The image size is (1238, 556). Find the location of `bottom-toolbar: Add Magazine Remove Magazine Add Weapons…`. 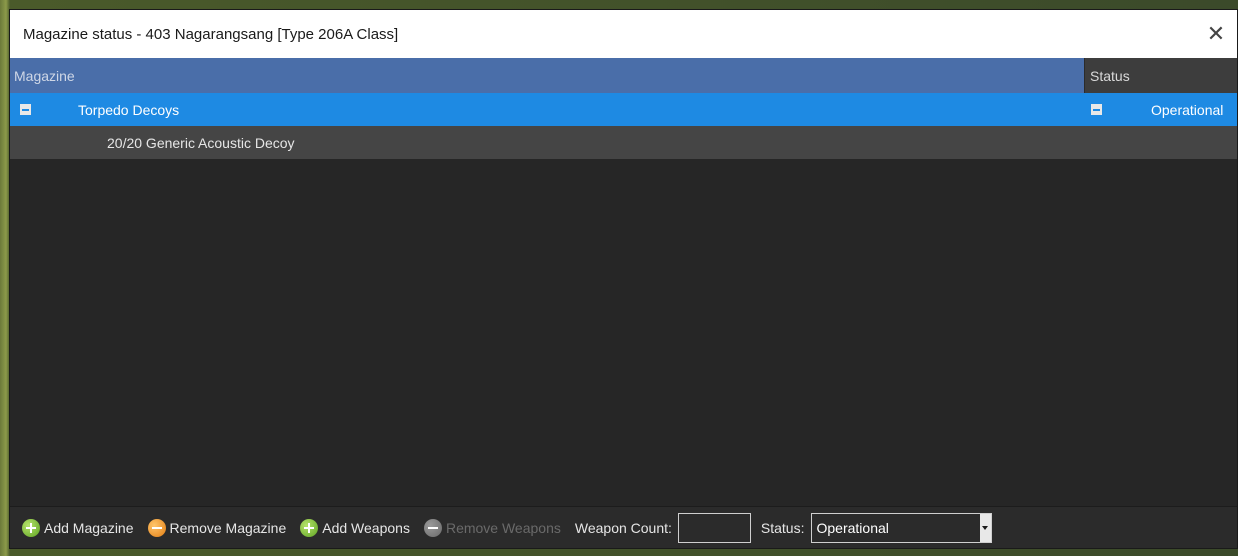

bottom-toolbar: Add Magazine Remove Magazine Add Weapons… is located at coordinates (623, 527).